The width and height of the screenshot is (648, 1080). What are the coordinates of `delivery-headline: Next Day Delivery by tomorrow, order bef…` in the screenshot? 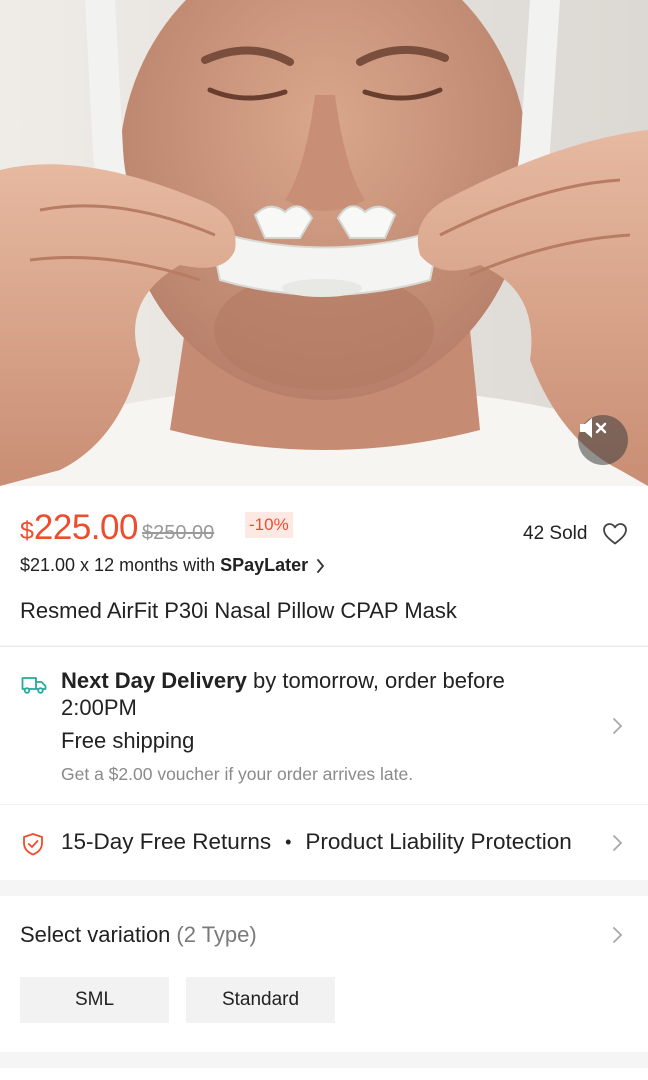 It's located at (321, 694).